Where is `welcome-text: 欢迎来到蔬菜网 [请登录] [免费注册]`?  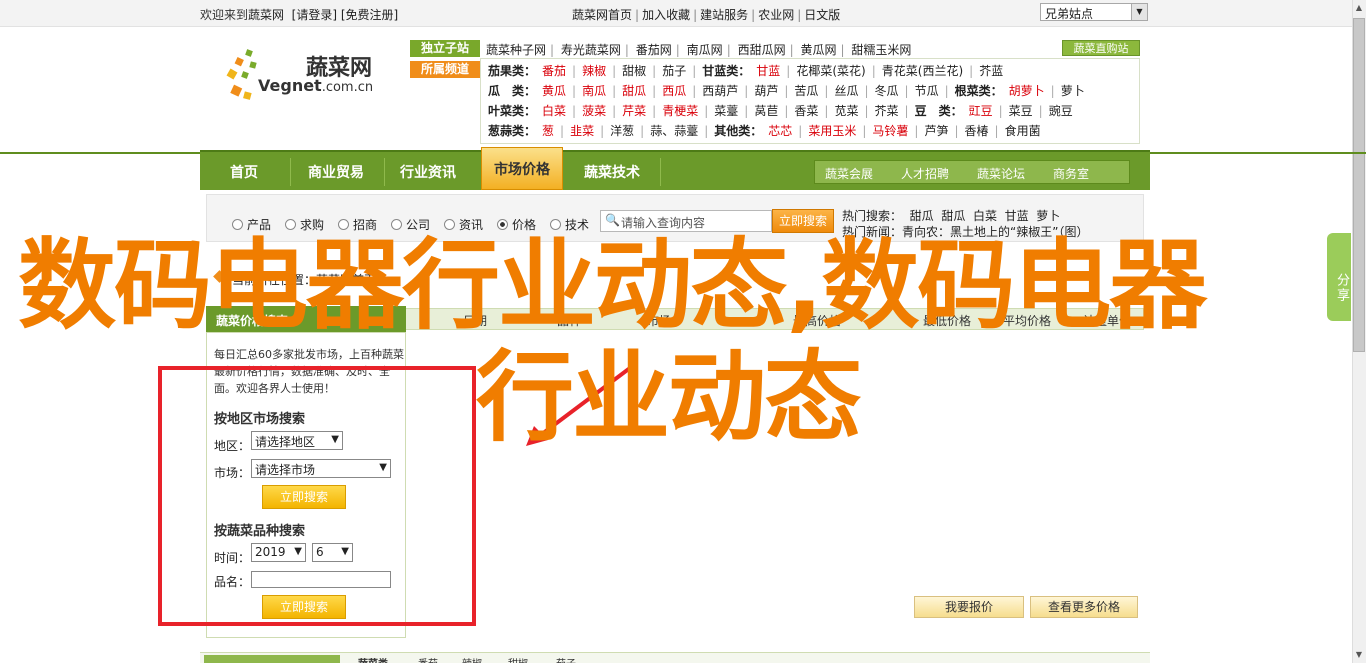 welcome-text: 欢迎来到蔬菜网 [请登录] [免费注册] is located at coordinates (299, 15).